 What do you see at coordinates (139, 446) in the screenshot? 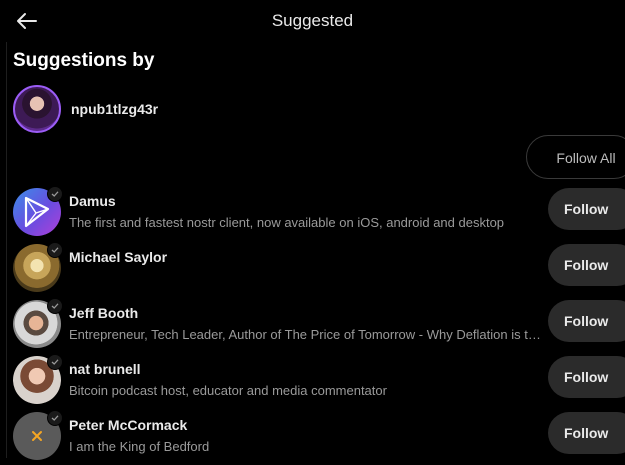
I see `user-bio: I am the King of Bedford` at bounding box center [139, 446].